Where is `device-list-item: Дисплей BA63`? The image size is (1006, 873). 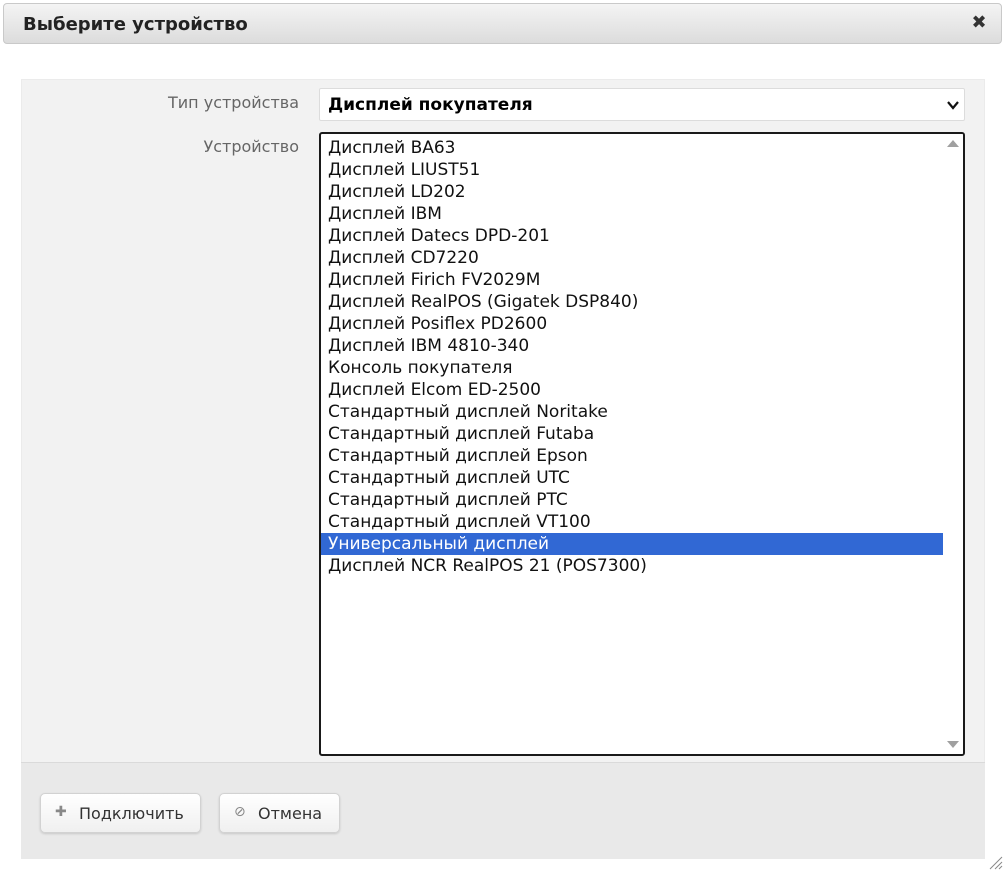 device-list-item: Дисплей BA63 is located at coordinates (632, 148).